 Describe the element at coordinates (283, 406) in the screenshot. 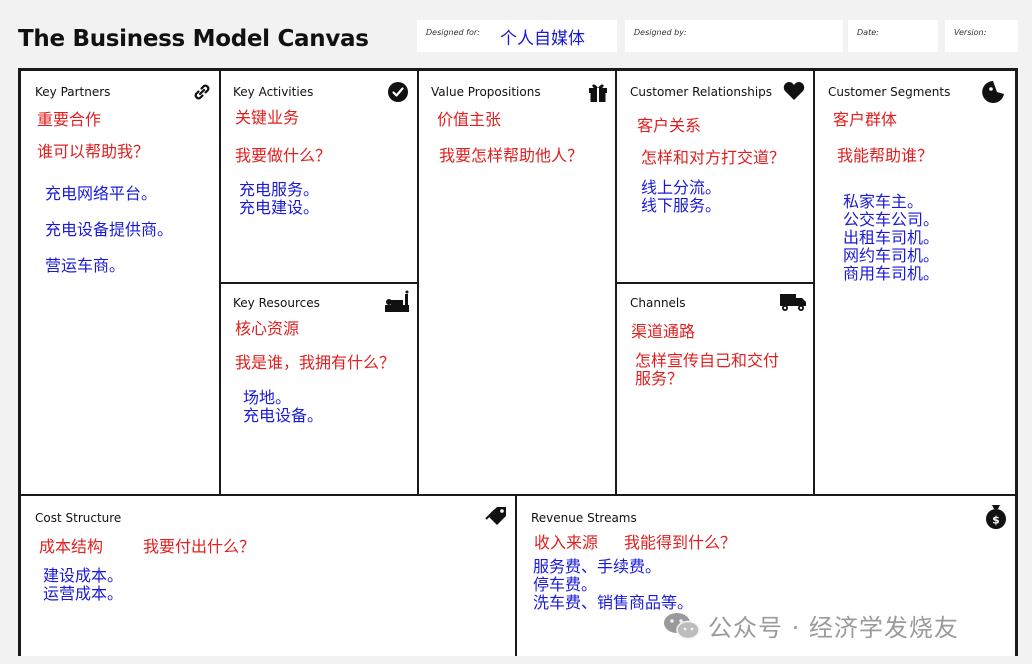

I see `key-resources-answer: 场地。 充电设备。` at that location.